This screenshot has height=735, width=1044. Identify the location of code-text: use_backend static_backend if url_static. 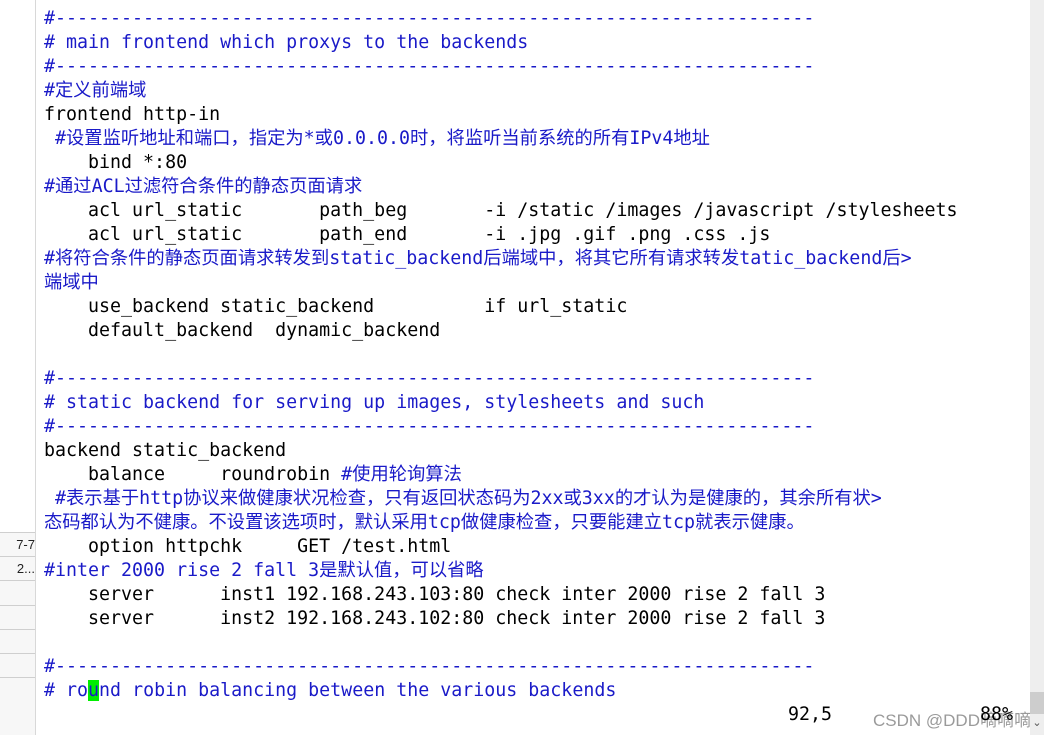
(336, 306).